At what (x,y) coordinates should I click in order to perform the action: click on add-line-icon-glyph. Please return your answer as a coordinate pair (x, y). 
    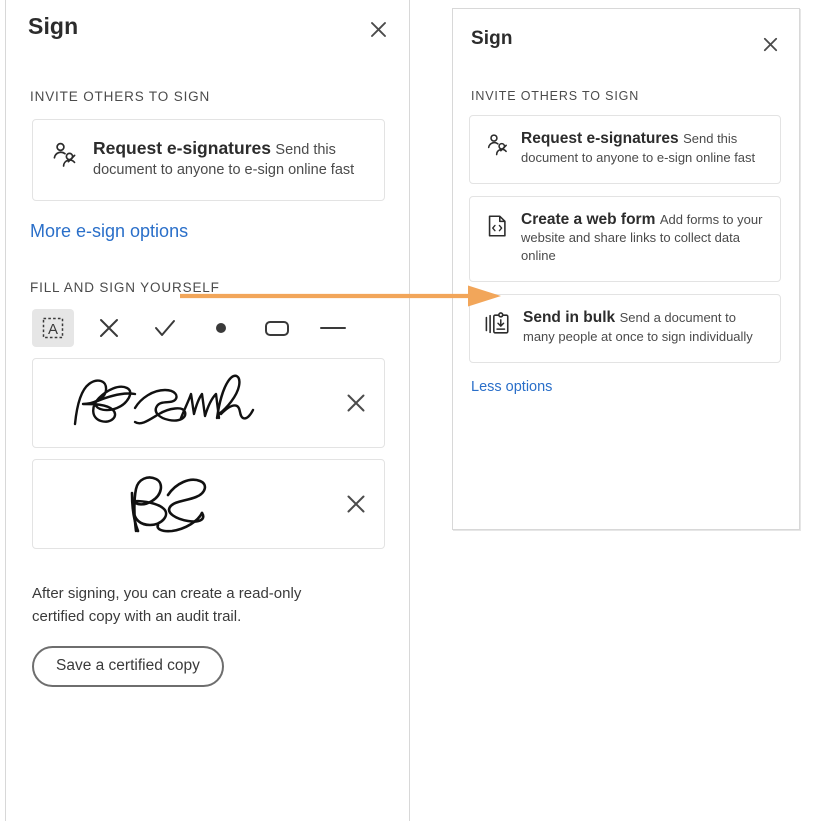
    Looking at the image, I should click on (333, 328).